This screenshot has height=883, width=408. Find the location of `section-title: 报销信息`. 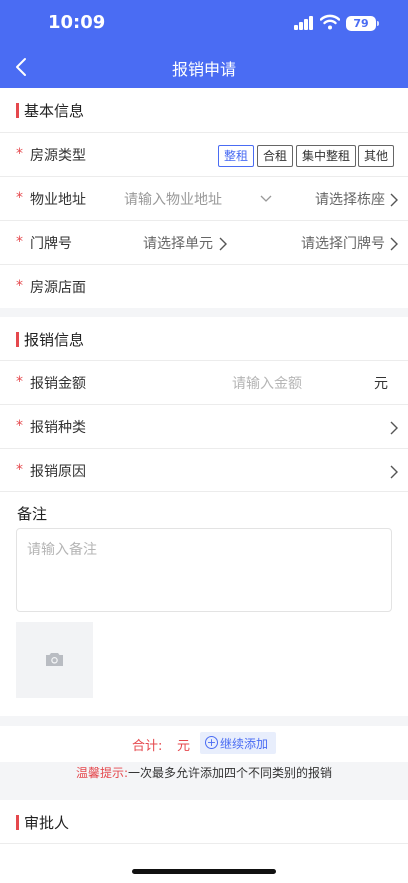

section-title: 报销信息 is located at coordinates (54, 340).